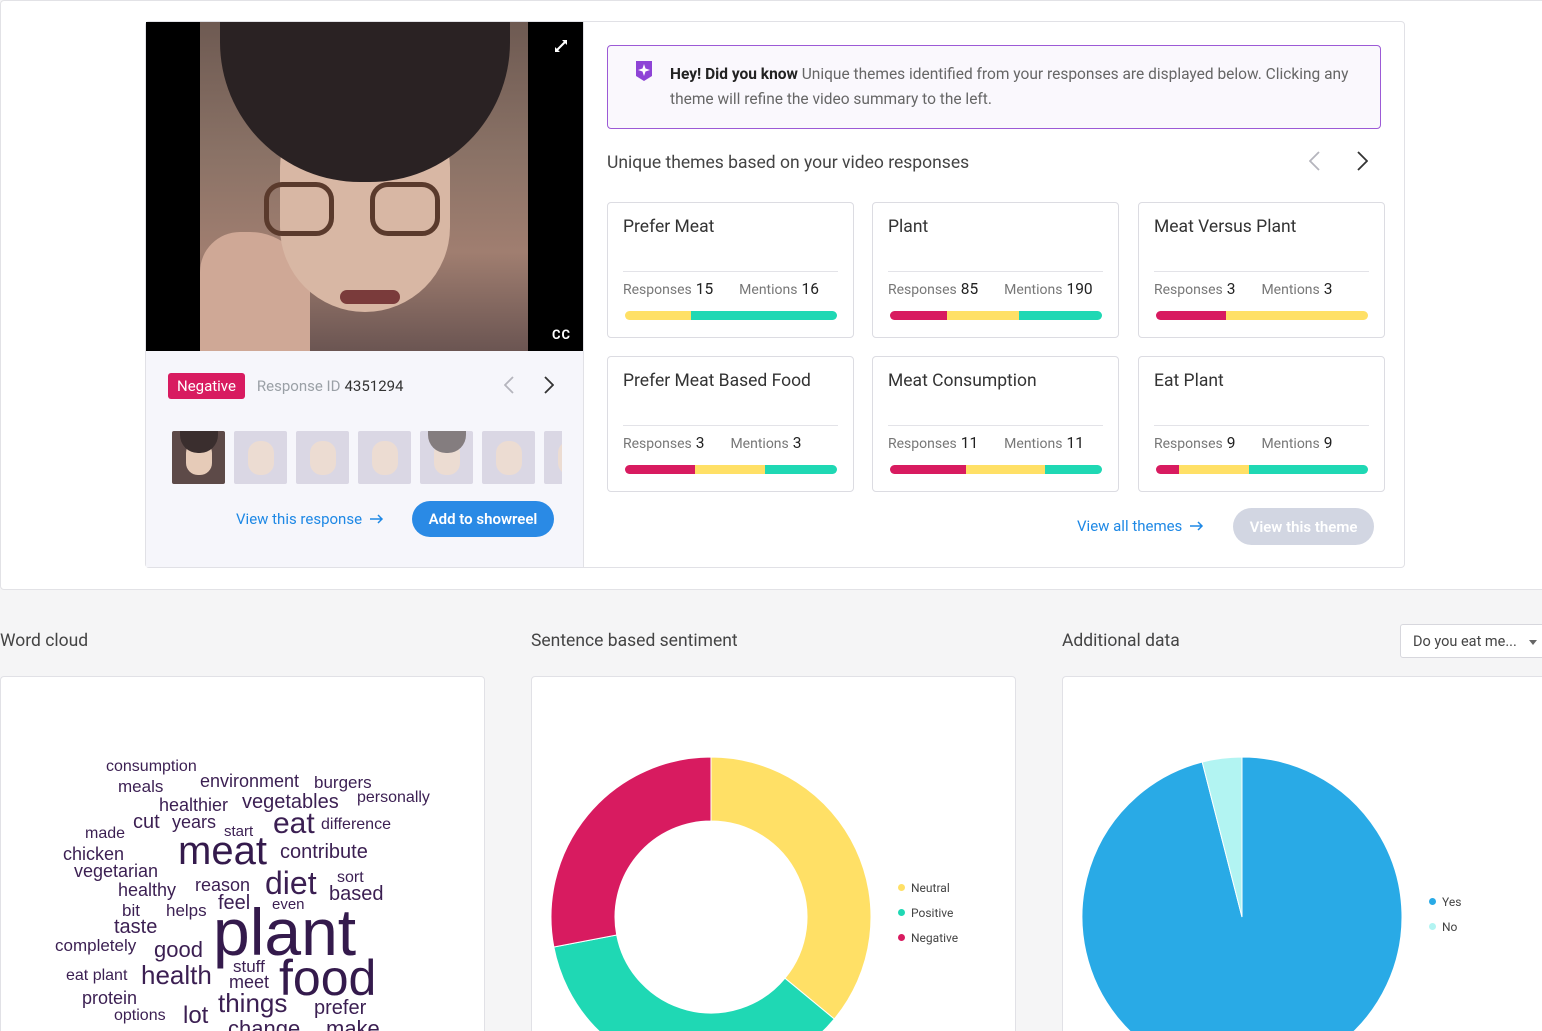 This screenshot has height=1031, width=1542. What do you see at coordinates (140, 786) in the screenshot?
I see `word-cloud-word: meals` at bounding box center [140, 786].